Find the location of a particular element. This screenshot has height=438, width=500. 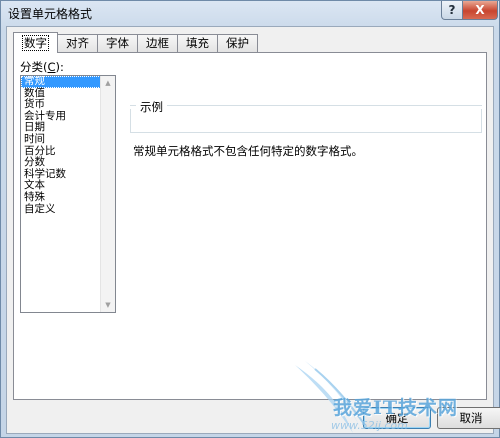

dialog-title: 设置单元格格式 is located at coordinates (50, 14).